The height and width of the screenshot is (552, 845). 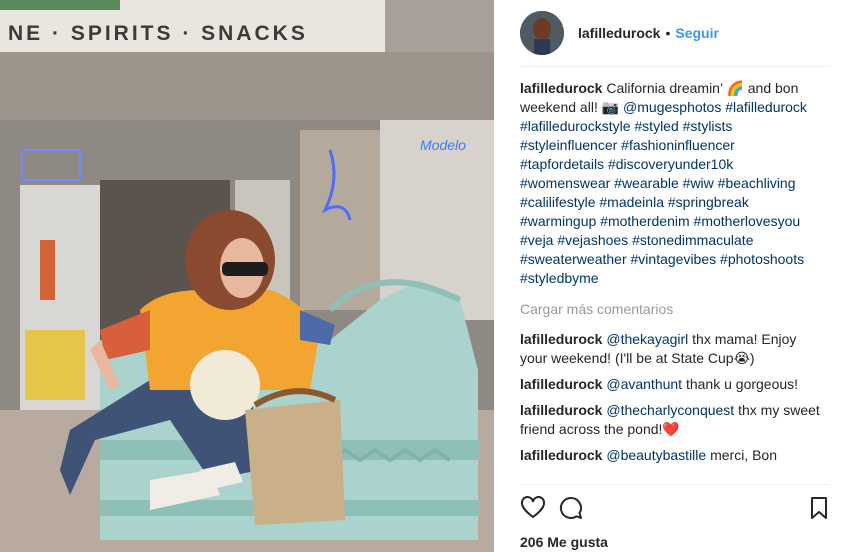 I want to click on caption-hashtag-link: #wiw, so click(x=698, y=183).